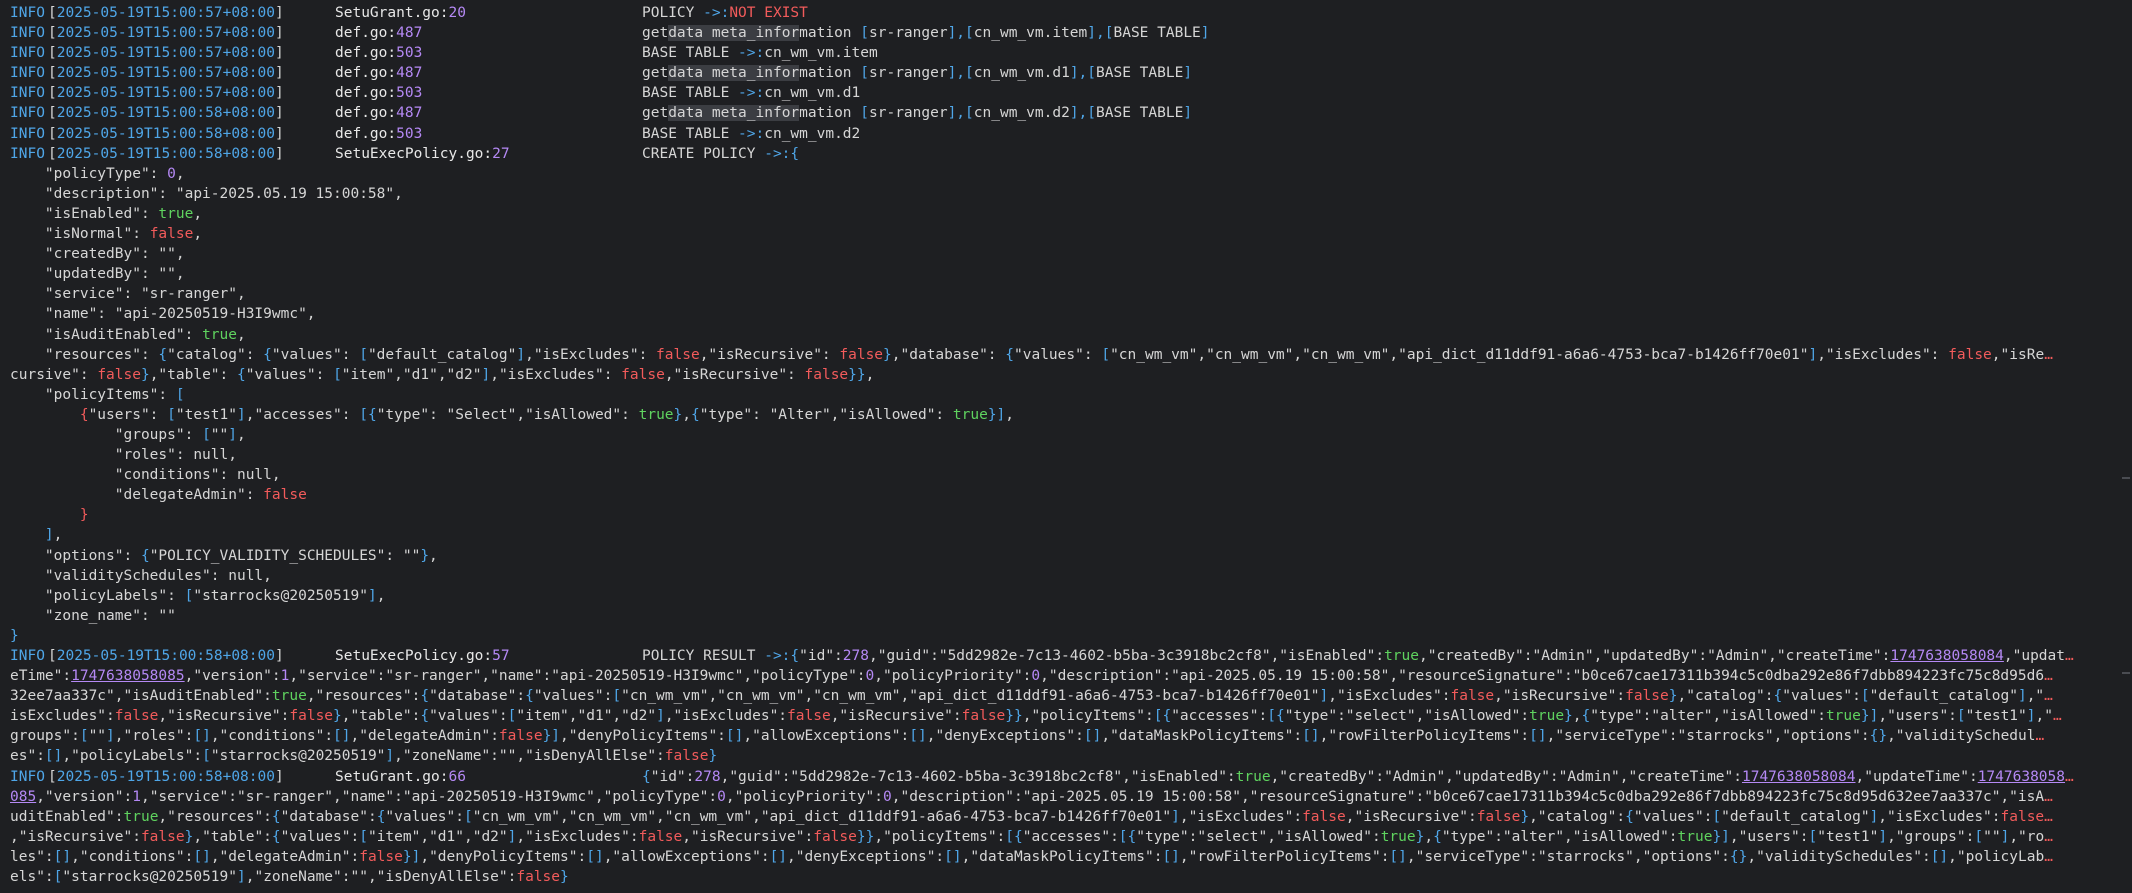 Image resolution: width=2132 pixels, height=893 pixels. Describe the element at coordinates (128, 434) in the screenshot. I see `log-line: "groups": [""],` at that location.